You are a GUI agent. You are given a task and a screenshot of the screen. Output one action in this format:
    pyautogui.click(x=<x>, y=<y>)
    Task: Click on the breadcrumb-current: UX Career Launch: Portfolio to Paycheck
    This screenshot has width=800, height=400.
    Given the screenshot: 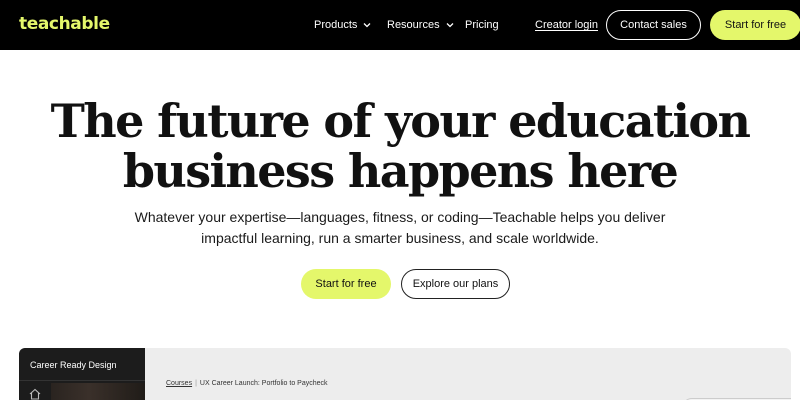 What is the action you would take?
    pyautogui.click(x=263, y=383)
    